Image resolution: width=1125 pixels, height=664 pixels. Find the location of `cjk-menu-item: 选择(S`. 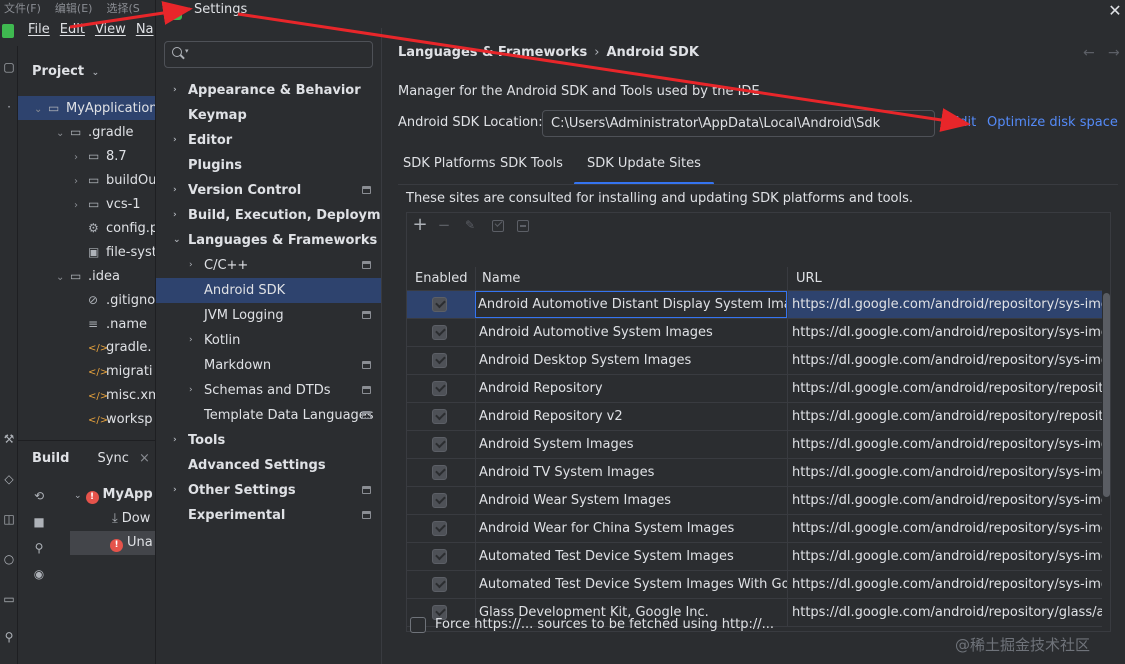

cjk-menu-item: 选择(S is located at coordinates (122, 8).